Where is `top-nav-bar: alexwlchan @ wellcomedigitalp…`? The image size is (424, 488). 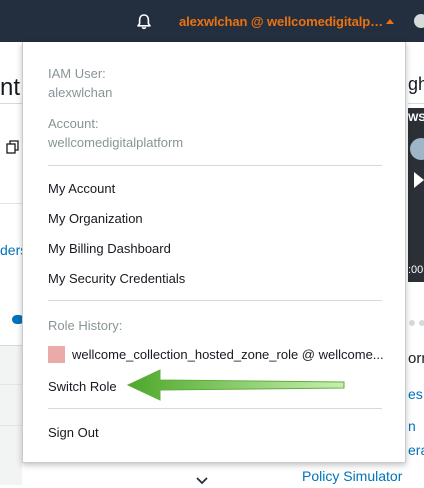
top-nav-bar: alexwlchan @ wellcomedigitalp… is located at coordinates (212, 21).